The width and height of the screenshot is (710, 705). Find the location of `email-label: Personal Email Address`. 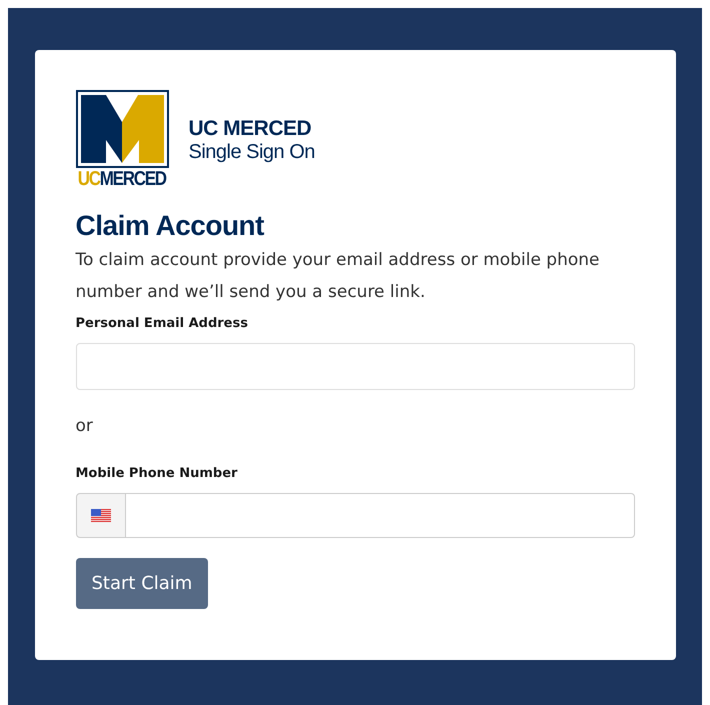

email-label: Personal Email Address is located at coordinates (162, 323).